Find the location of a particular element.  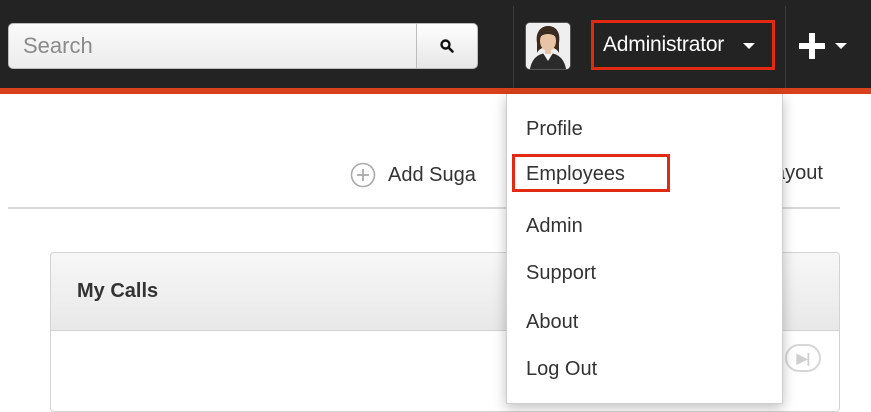

add-sugar-label: Add Suga is located at coordinates (432, 174).